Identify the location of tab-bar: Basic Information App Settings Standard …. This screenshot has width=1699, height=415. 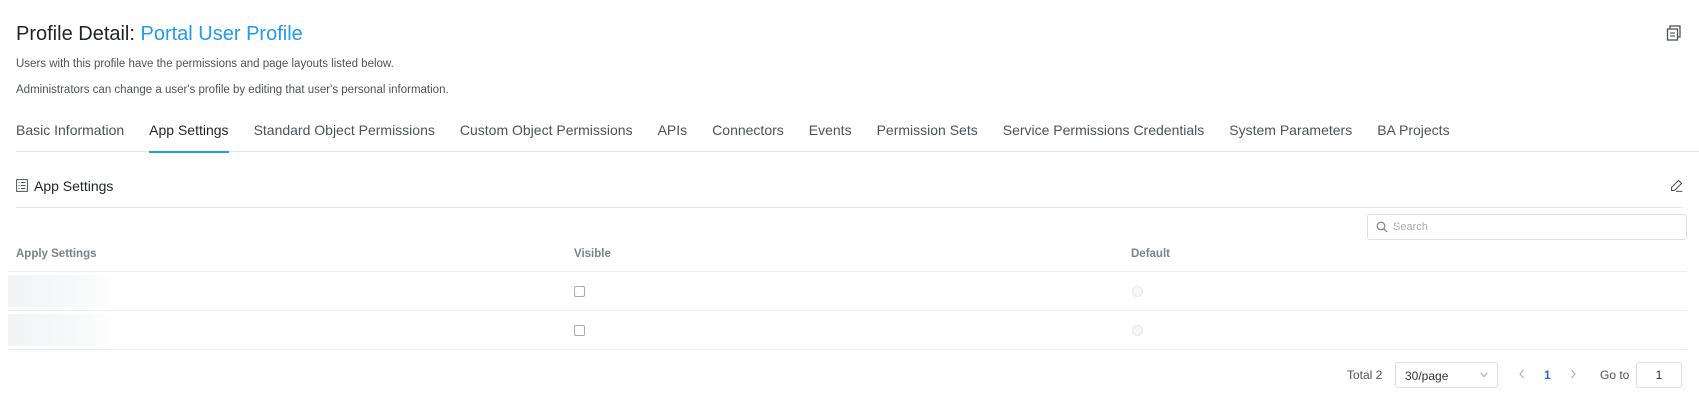
(857, 135).